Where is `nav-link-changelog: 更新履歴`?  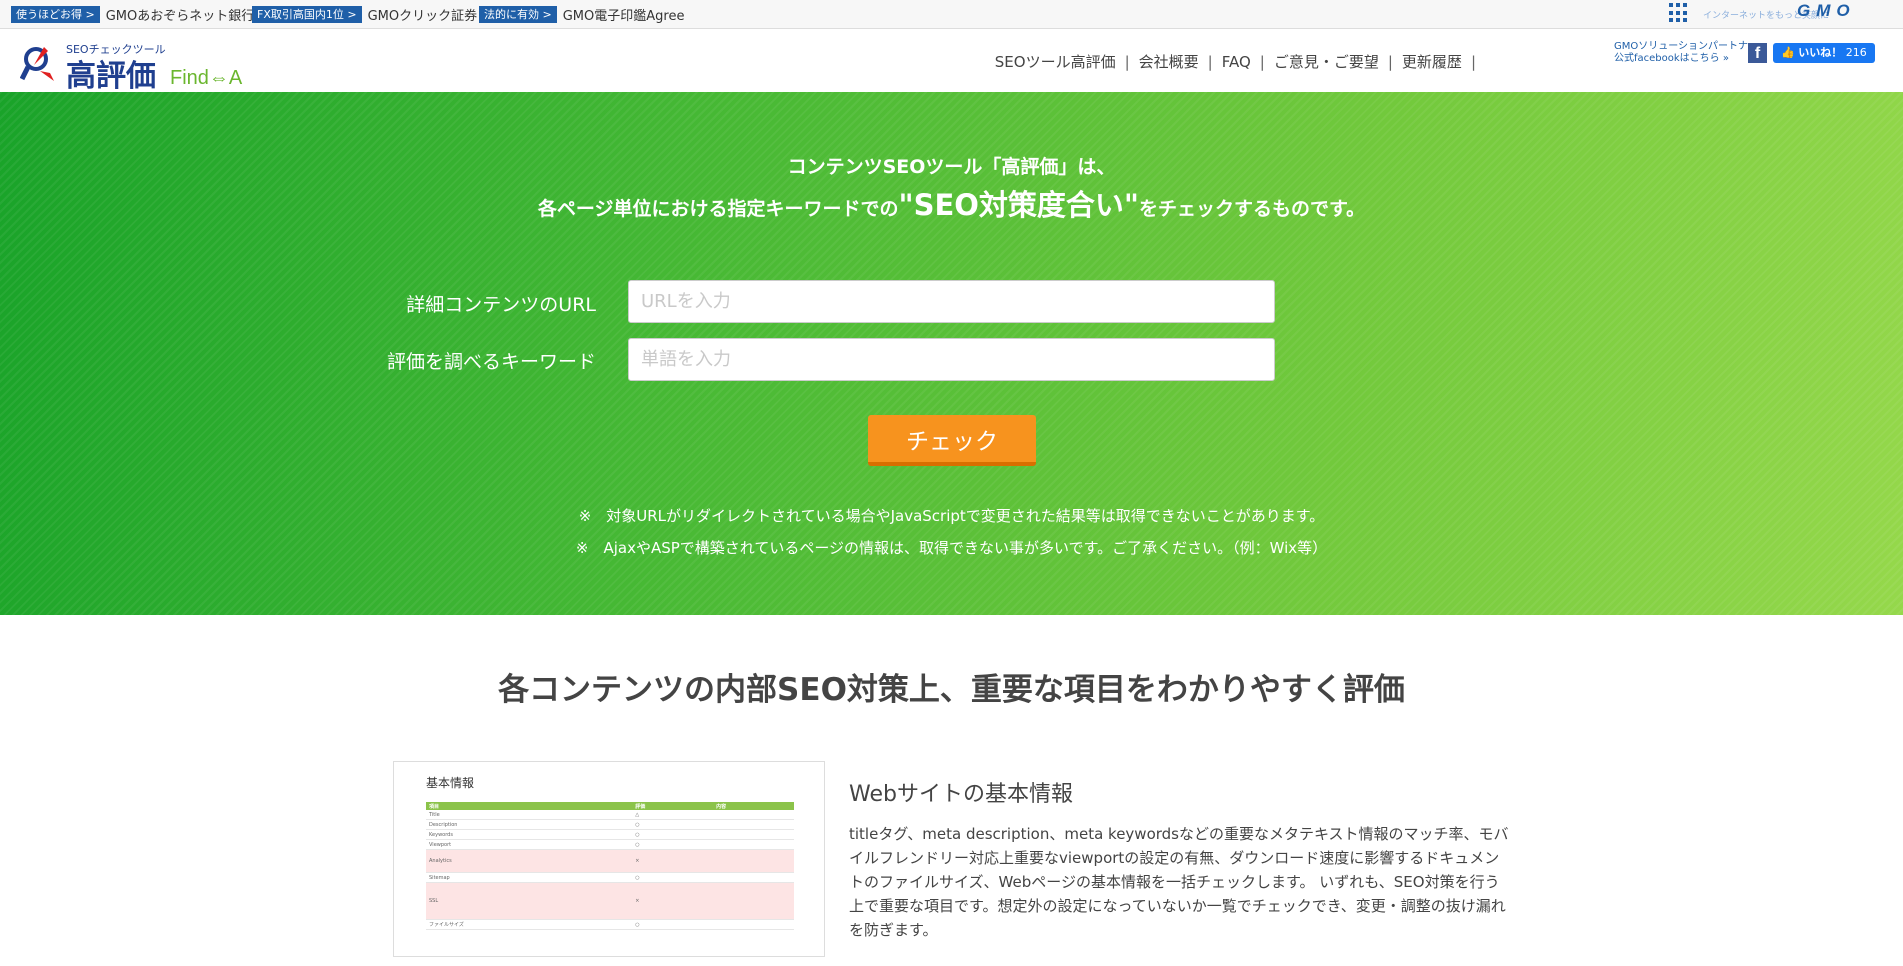
nav-link-changelog: 更新履歴 is located at coordinates (1432, 61).